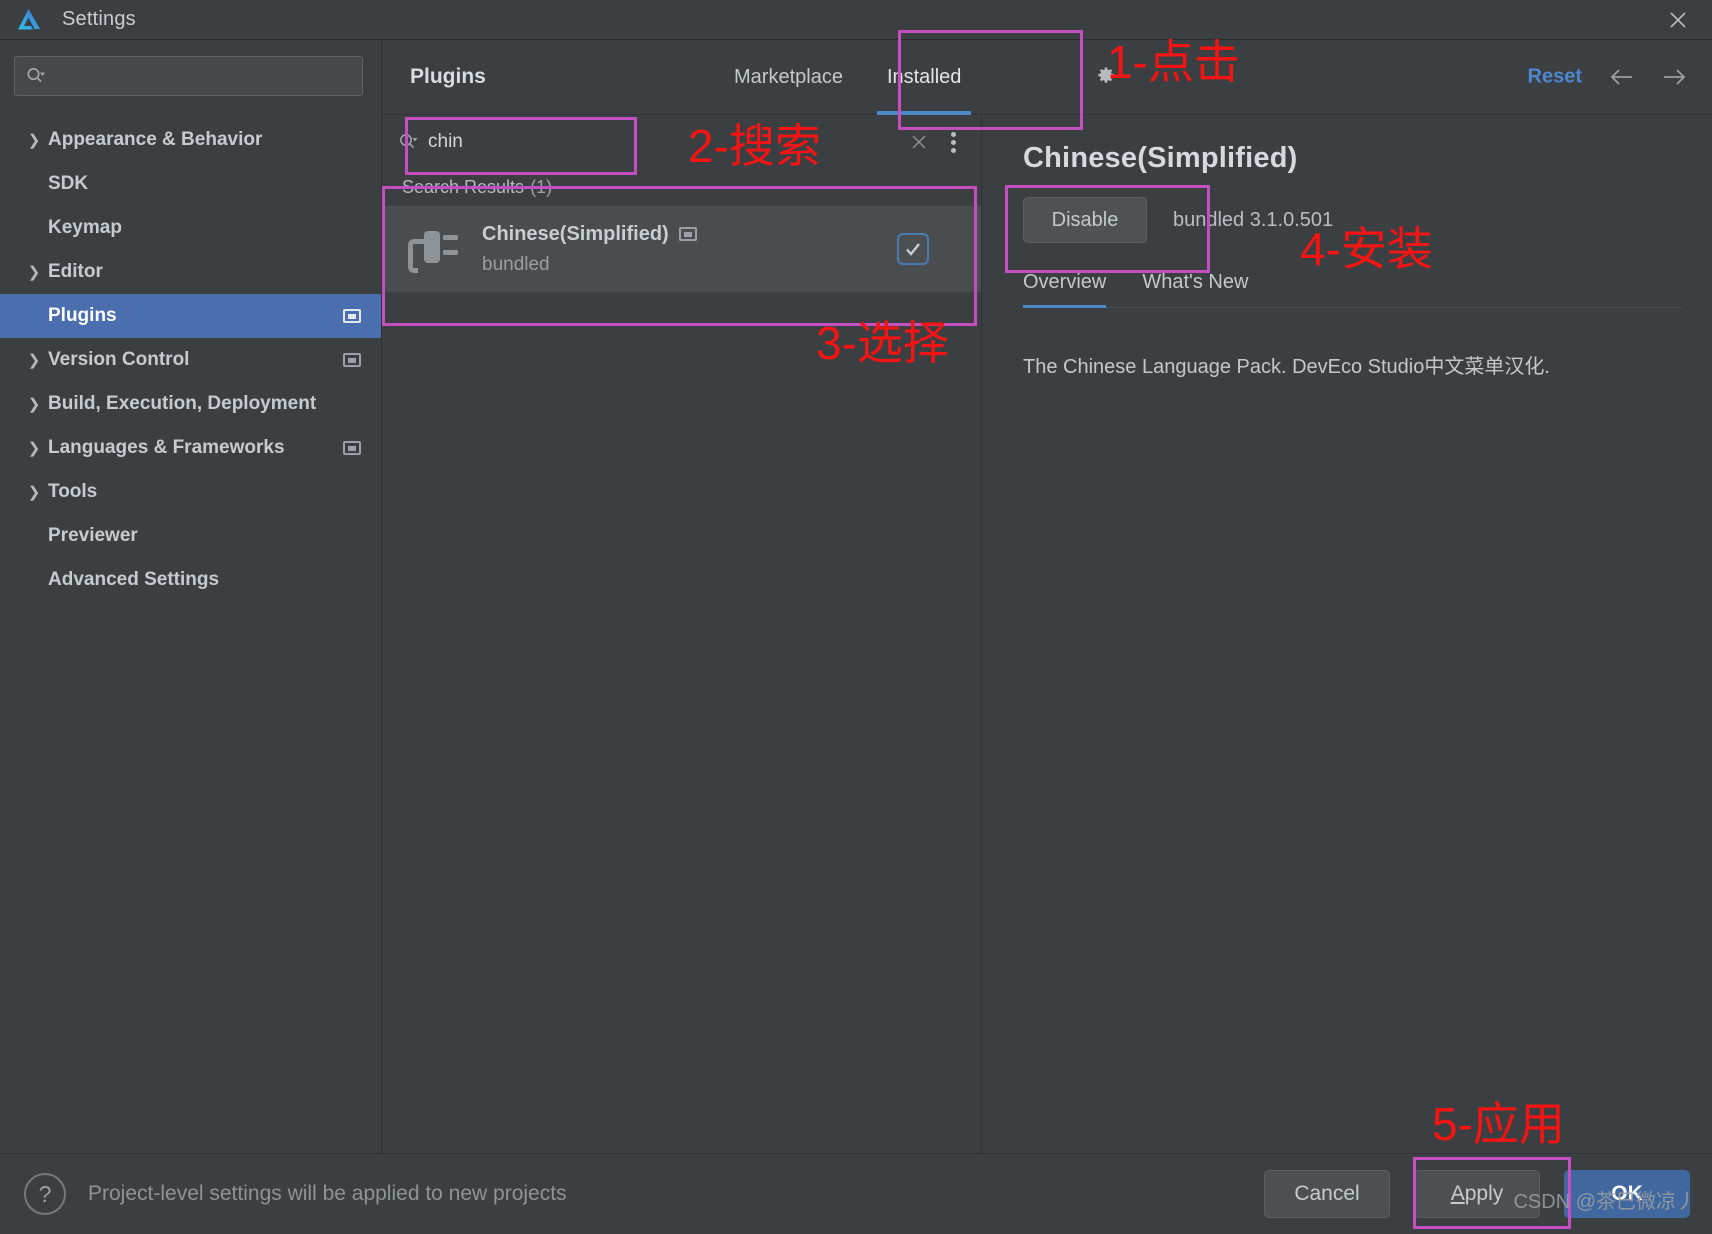 The image size is (1712, 1234). I want to click on sidebar-search-wrap, so click(190, 73).